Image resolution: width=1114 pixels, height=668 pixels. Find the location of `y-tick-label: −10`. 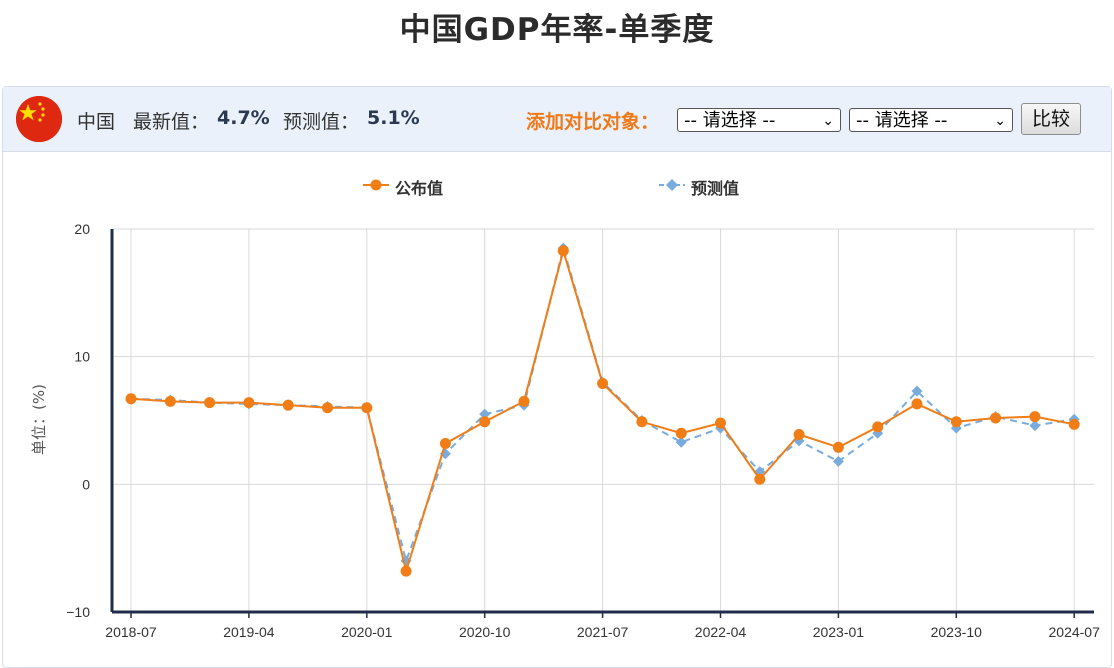

y-tick-label: −10 is located at coordinates (78, 612).